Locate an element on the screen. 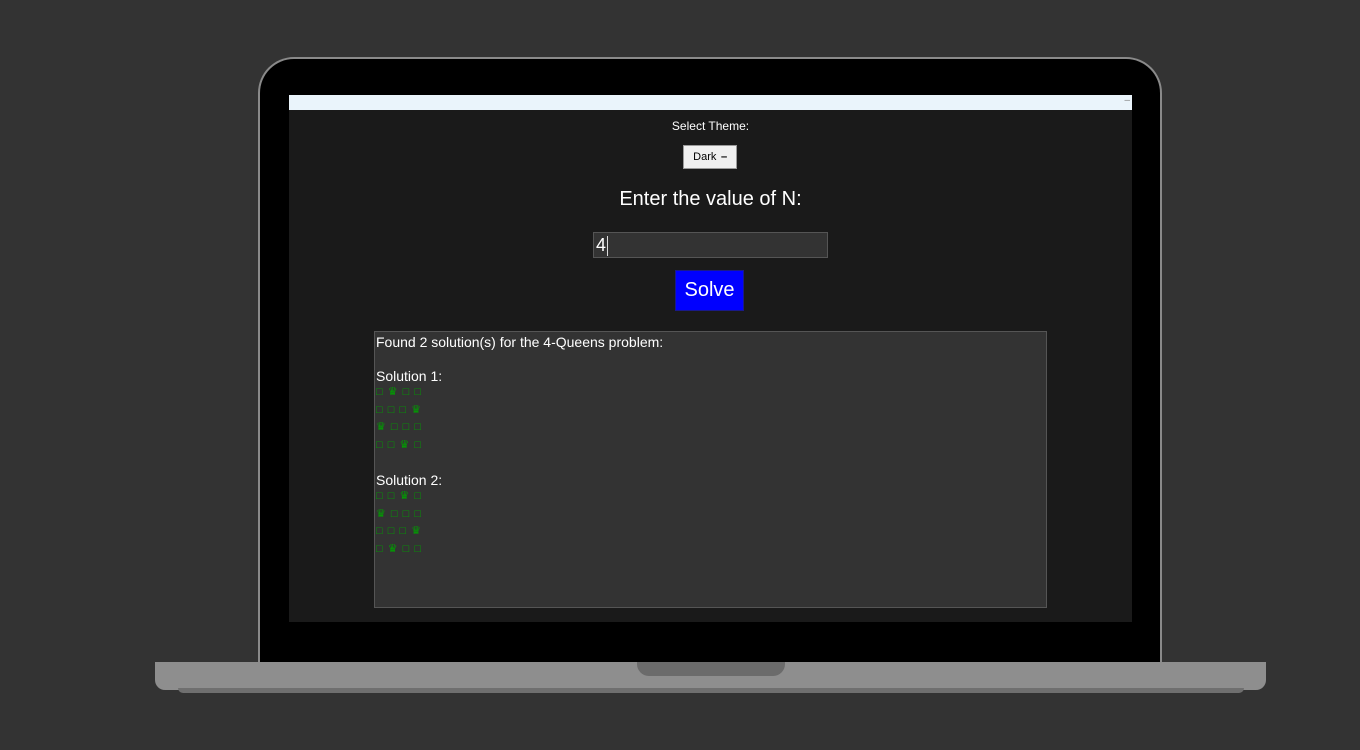 The image size is (1360, 750). solution-title: Solution 1: is located at coordinates (409, 376).